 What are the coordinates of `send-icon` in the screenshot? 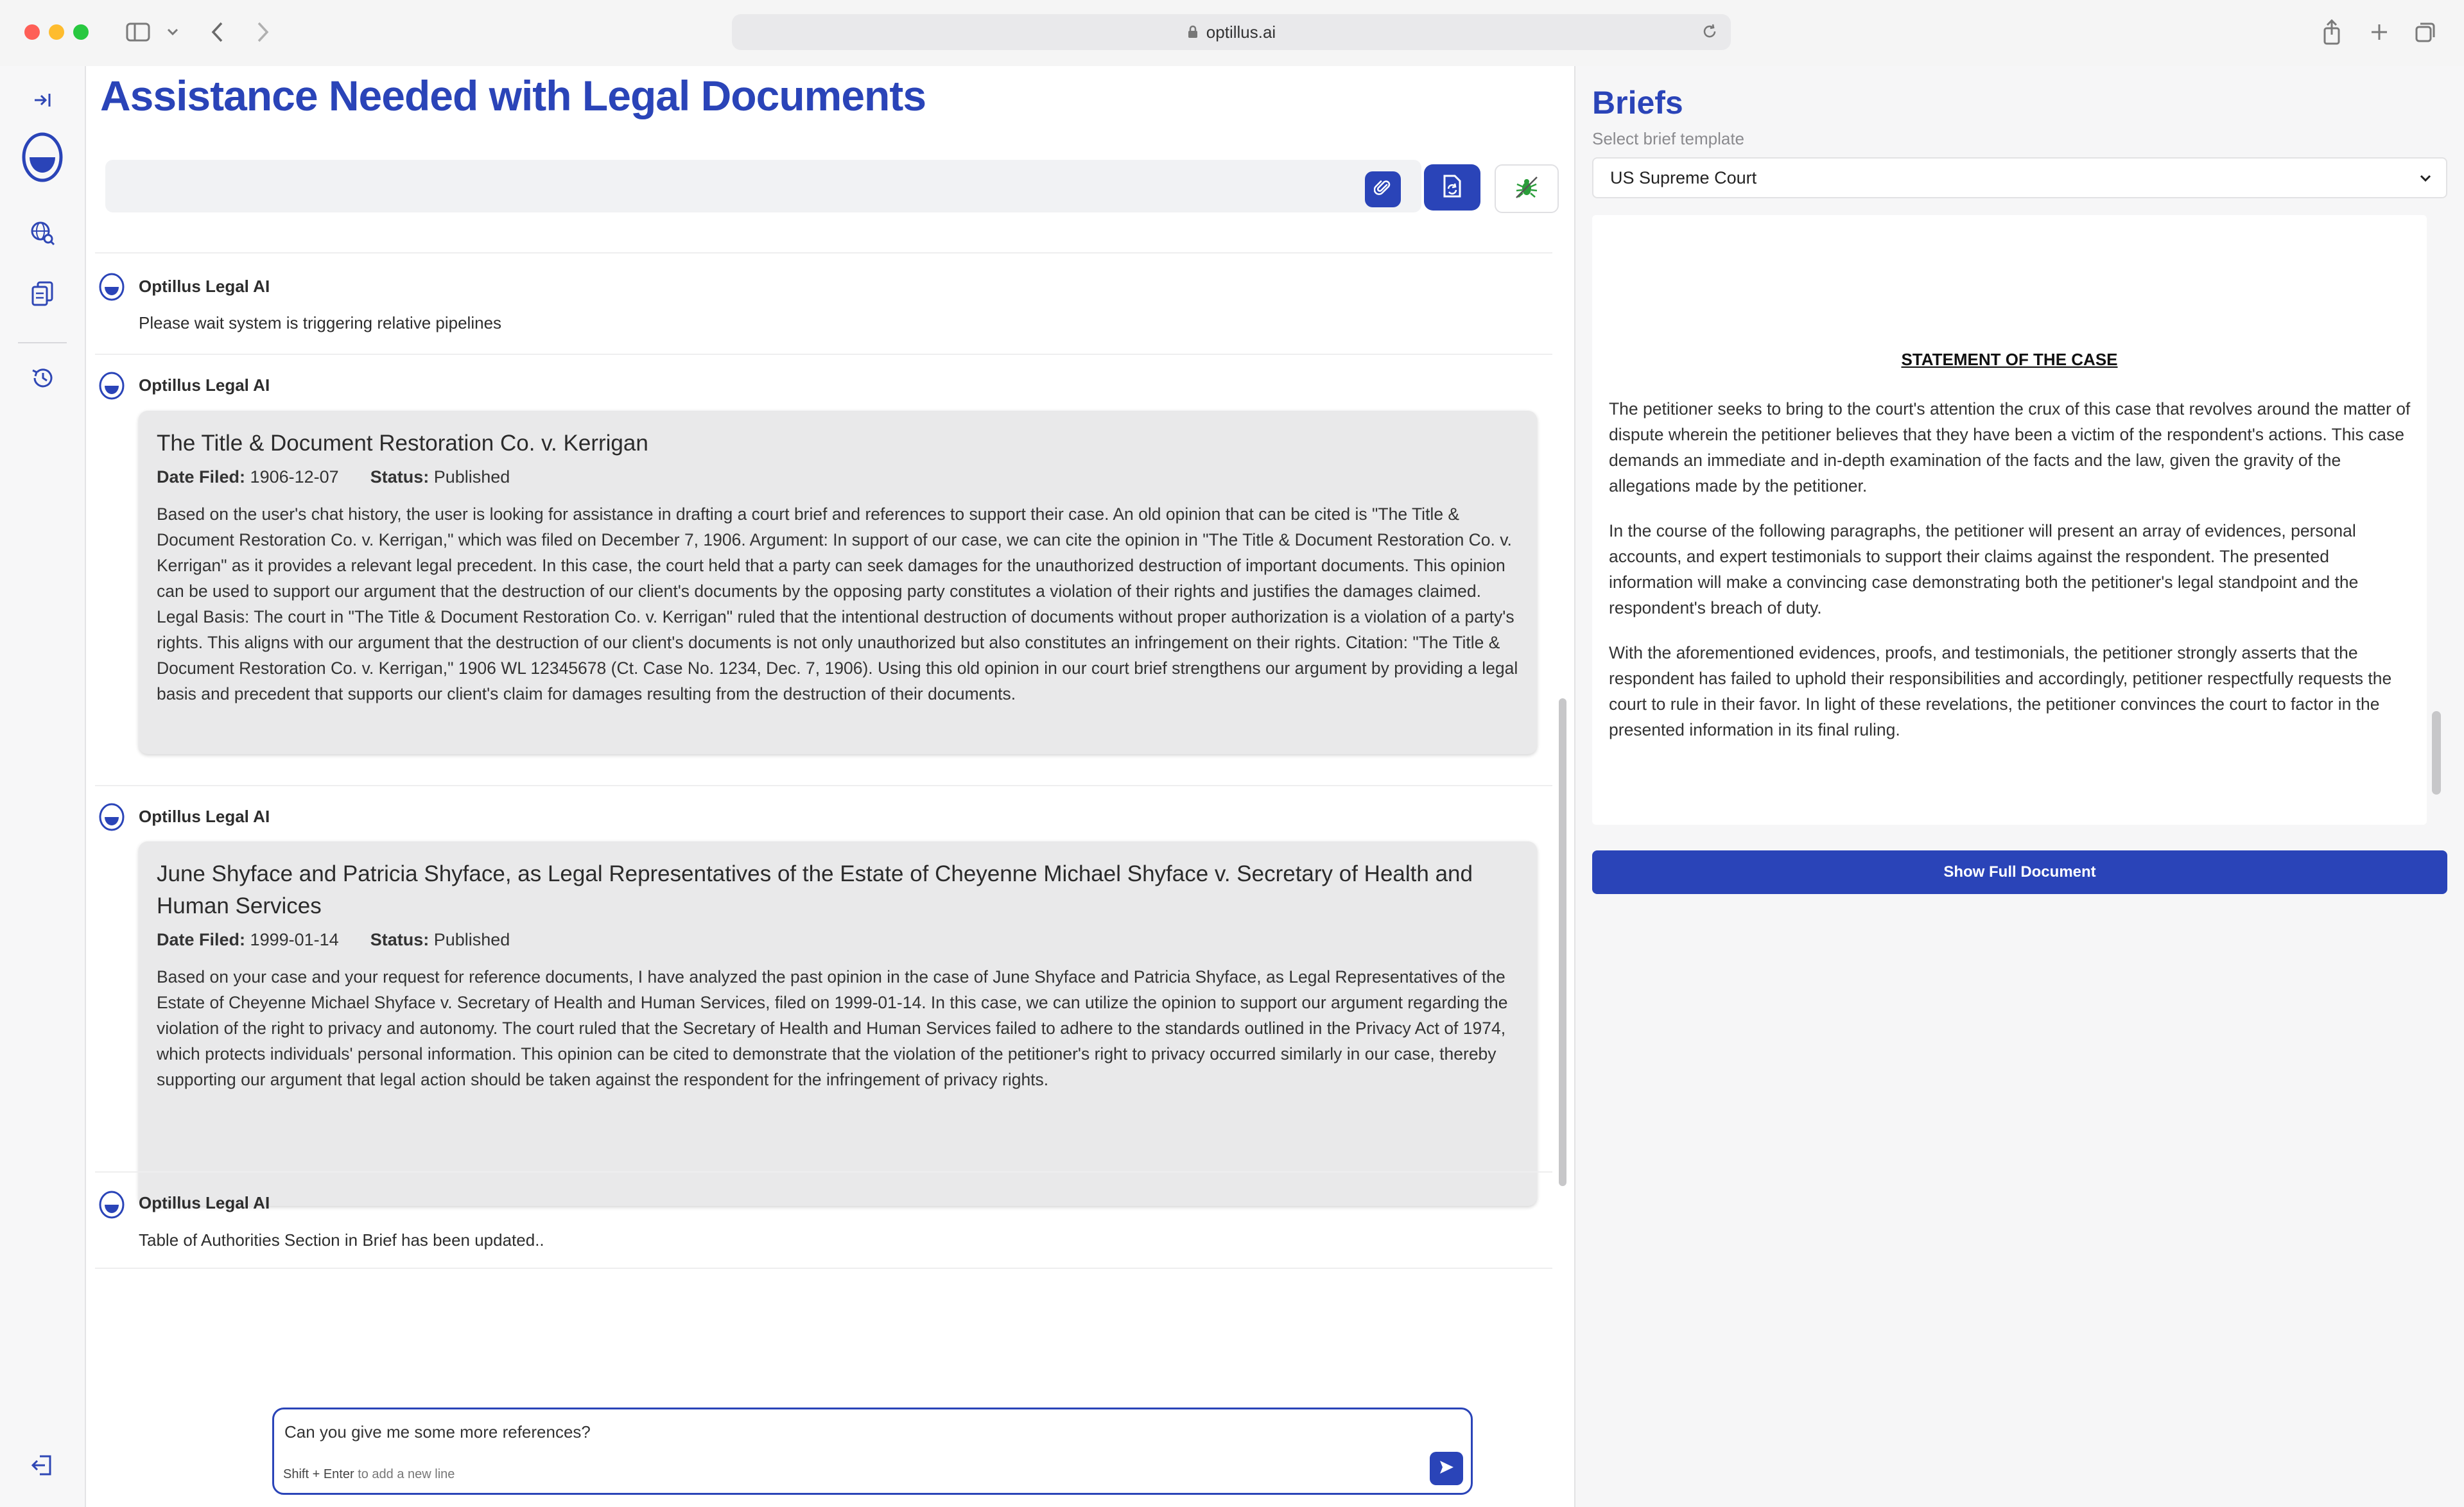 It's located at (1446, 1468).